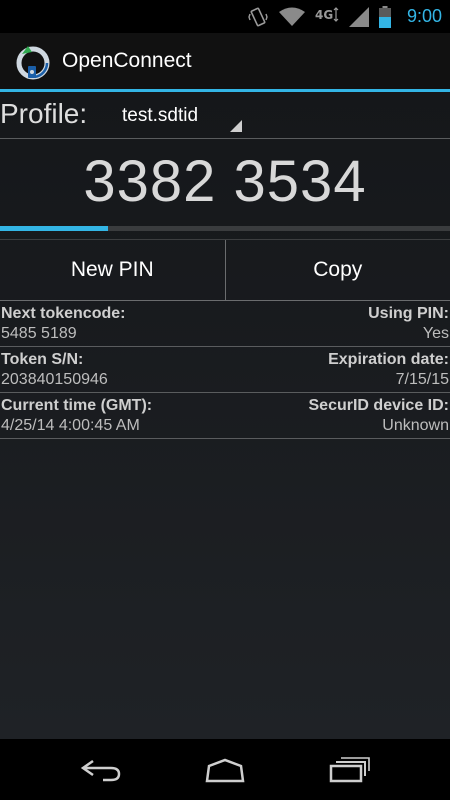  I want to click on network-4g-icon: 4G, so click(327, 14).